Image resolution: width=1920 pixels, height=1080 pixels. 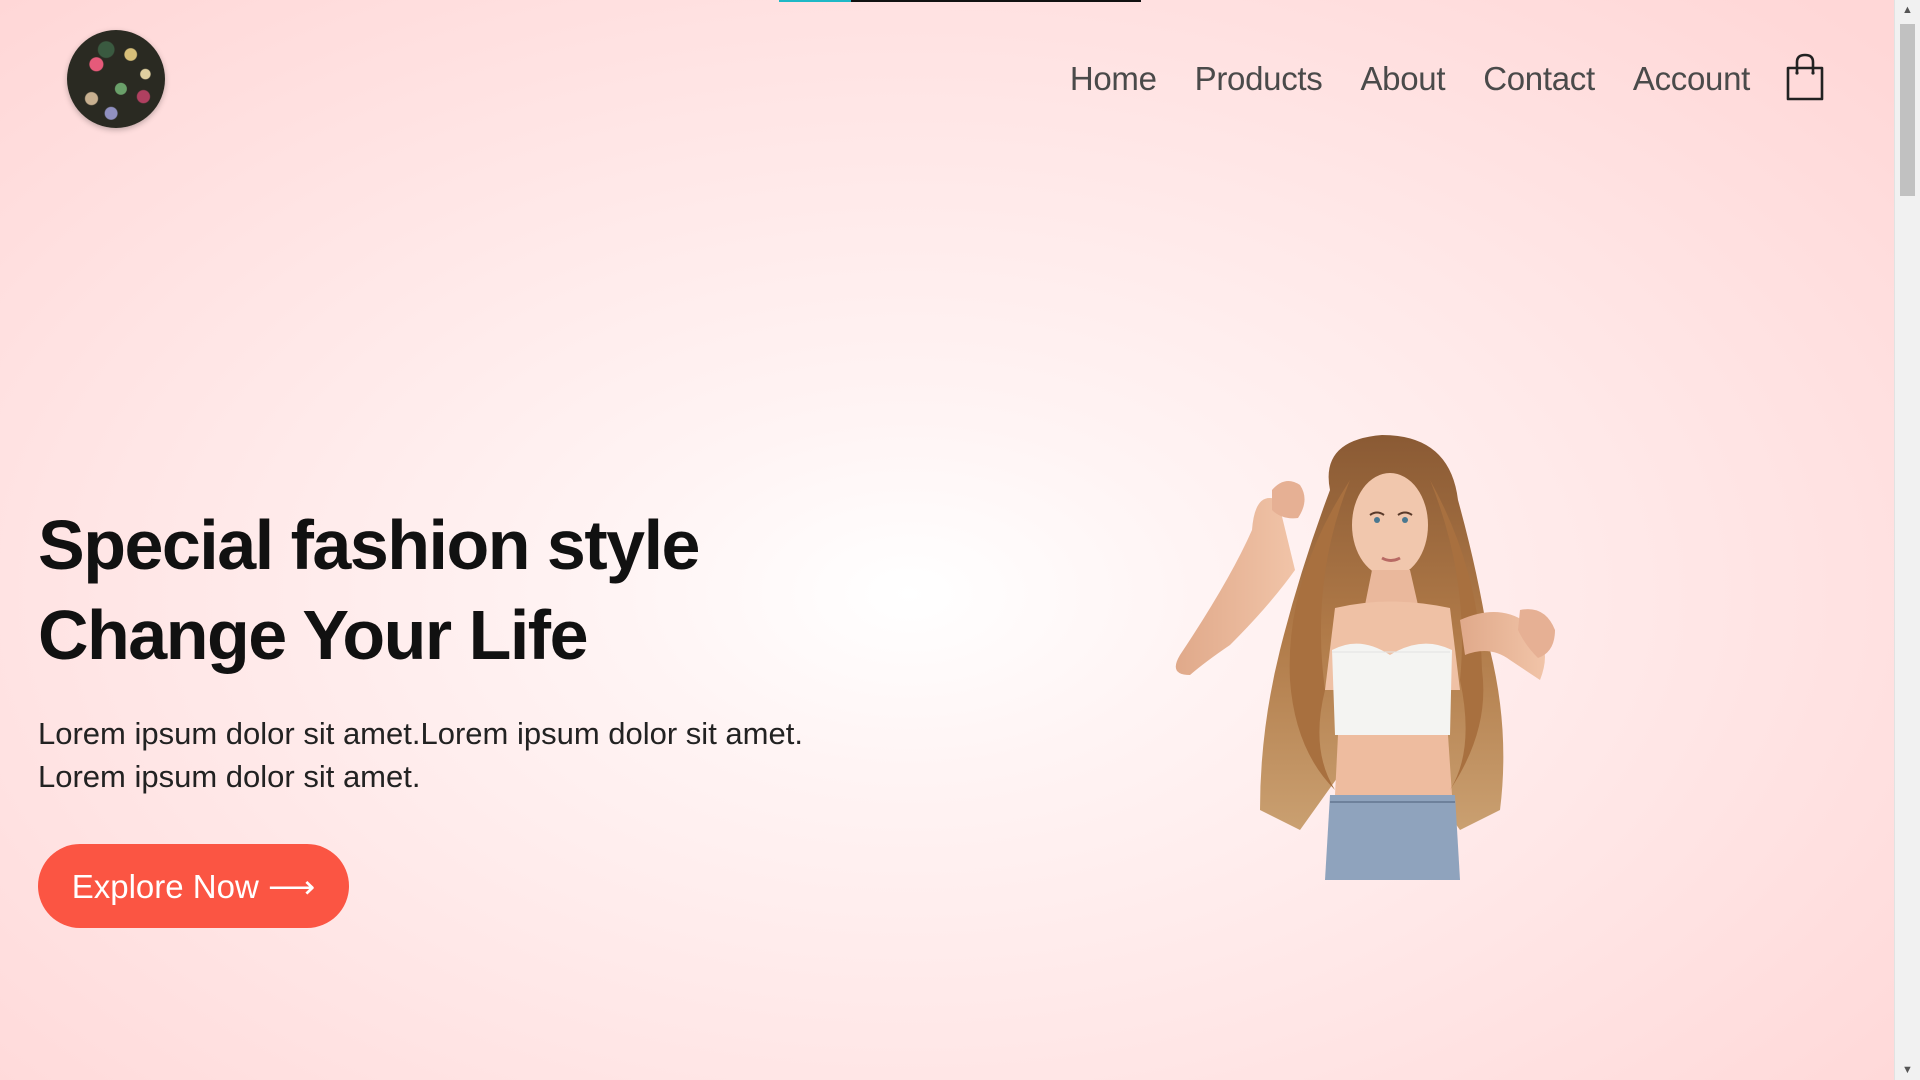 I want to click on hero-title-line-2: Change Your Life, so click(x=313, y=635).